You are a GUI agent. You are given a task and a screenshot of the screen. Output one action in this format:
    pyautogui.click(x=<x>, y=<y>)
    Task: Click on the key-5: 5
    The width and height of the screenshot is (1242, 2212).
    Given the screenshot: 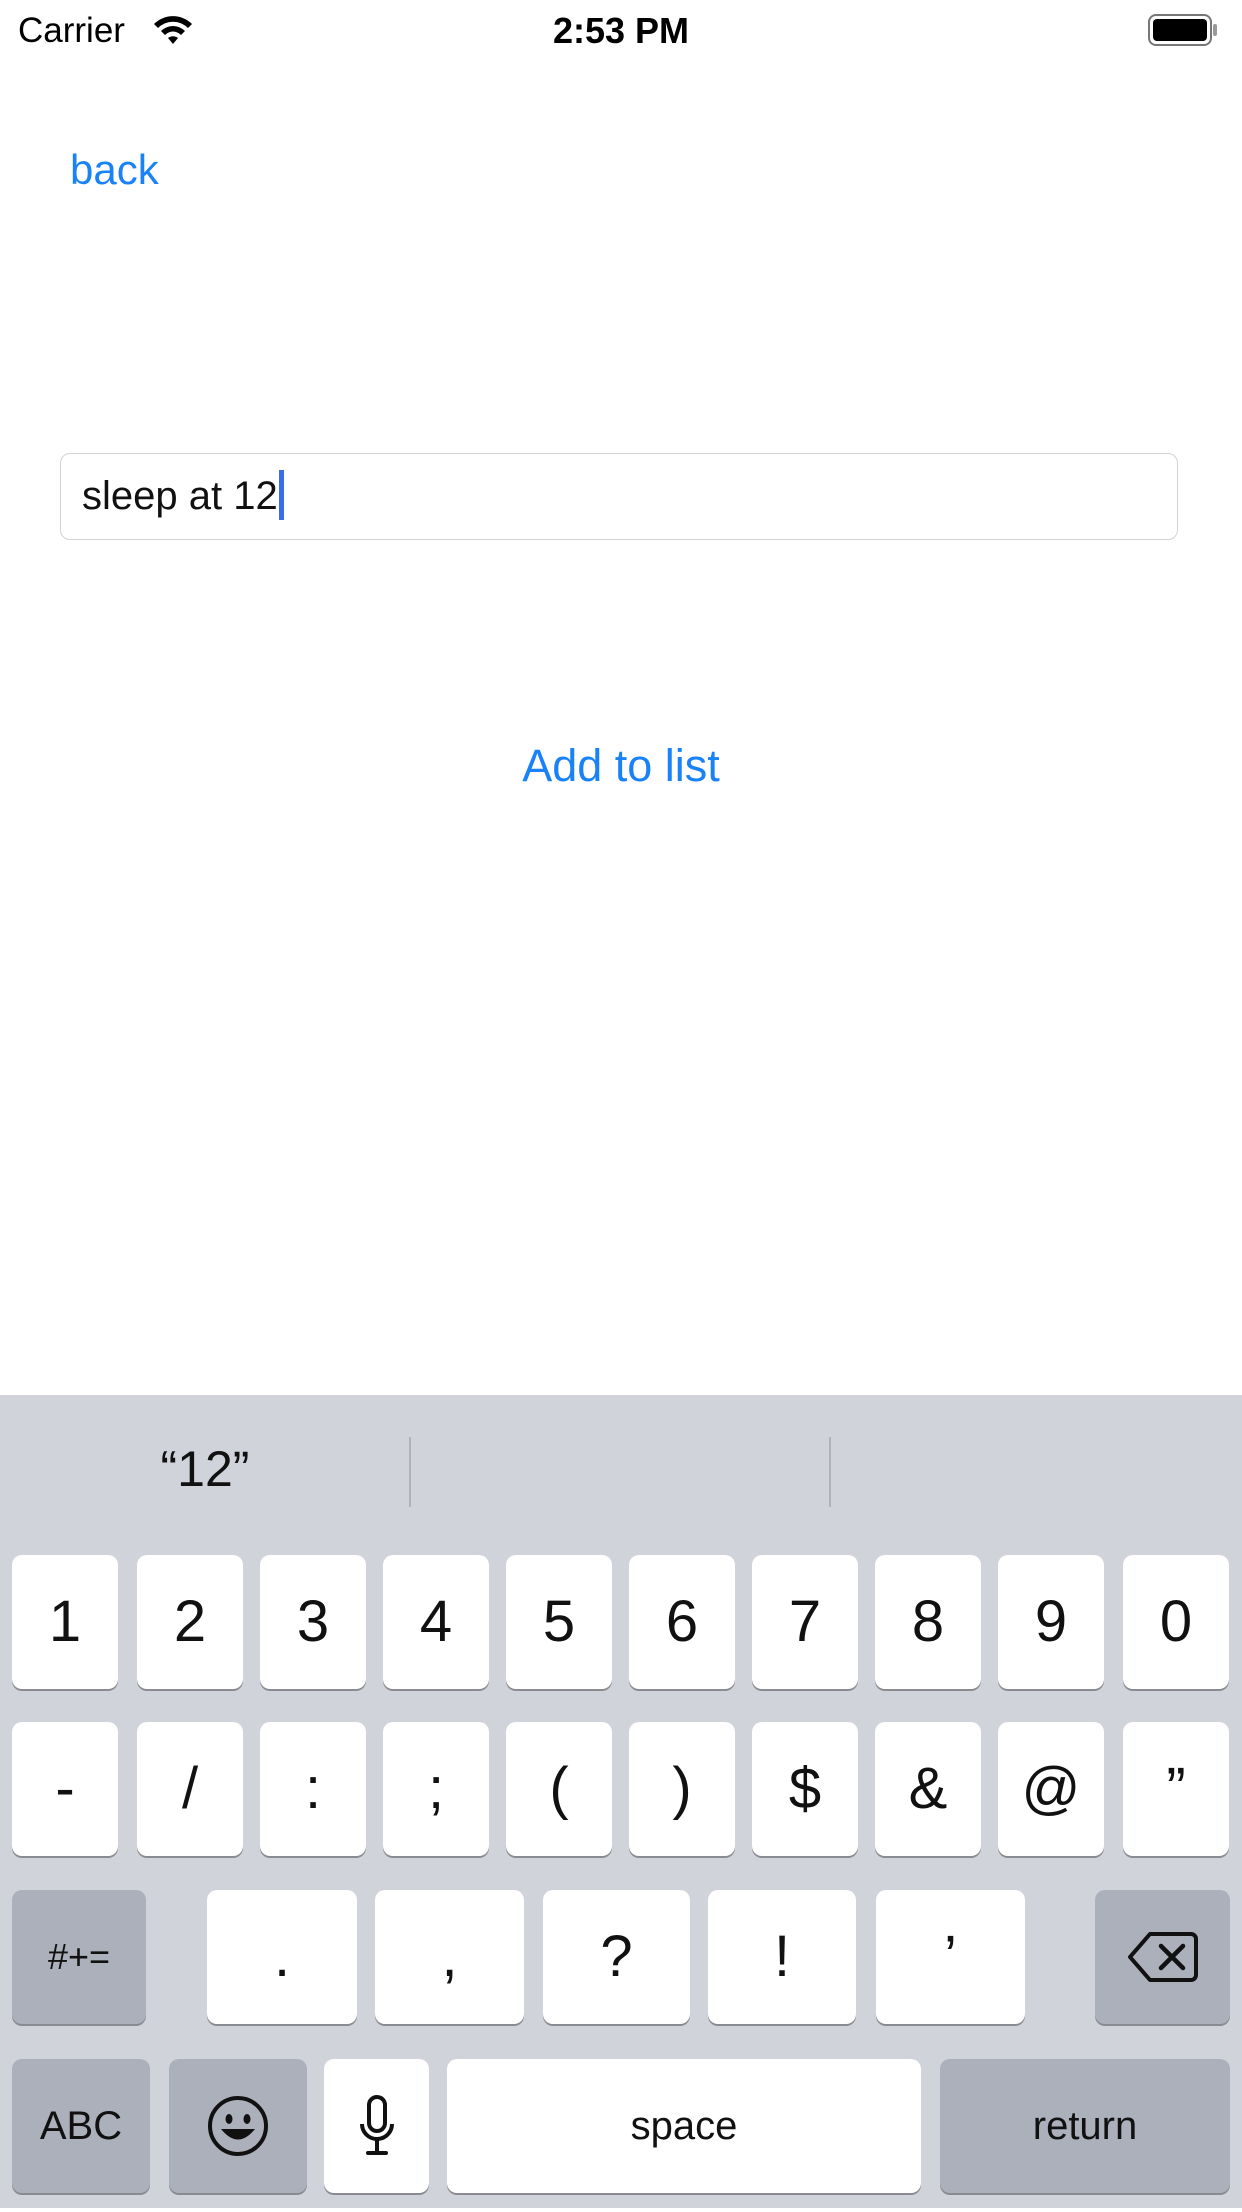 What is the action you would take?
    pyautogui.click(x=559, y=1622)
    